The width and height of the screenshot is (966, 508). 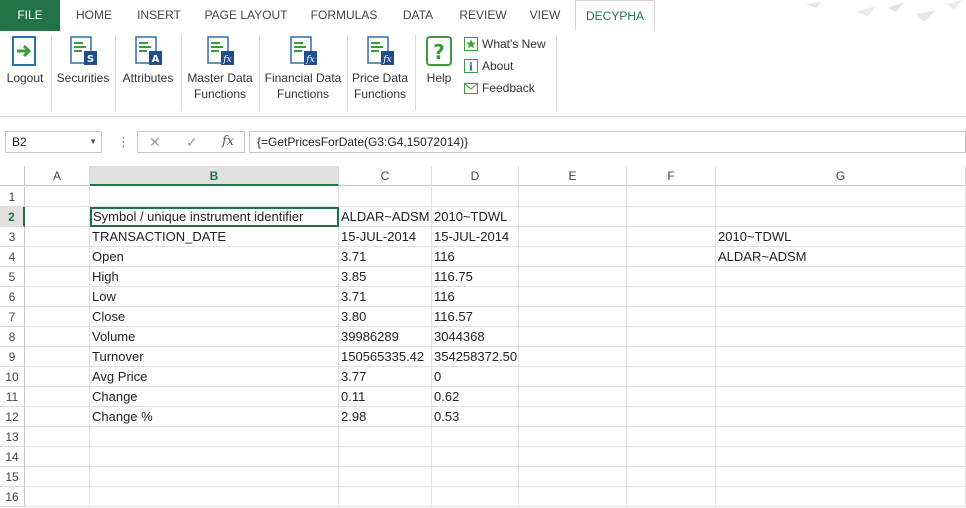 I want to click on cell-e16, so click(x=573, y=497).